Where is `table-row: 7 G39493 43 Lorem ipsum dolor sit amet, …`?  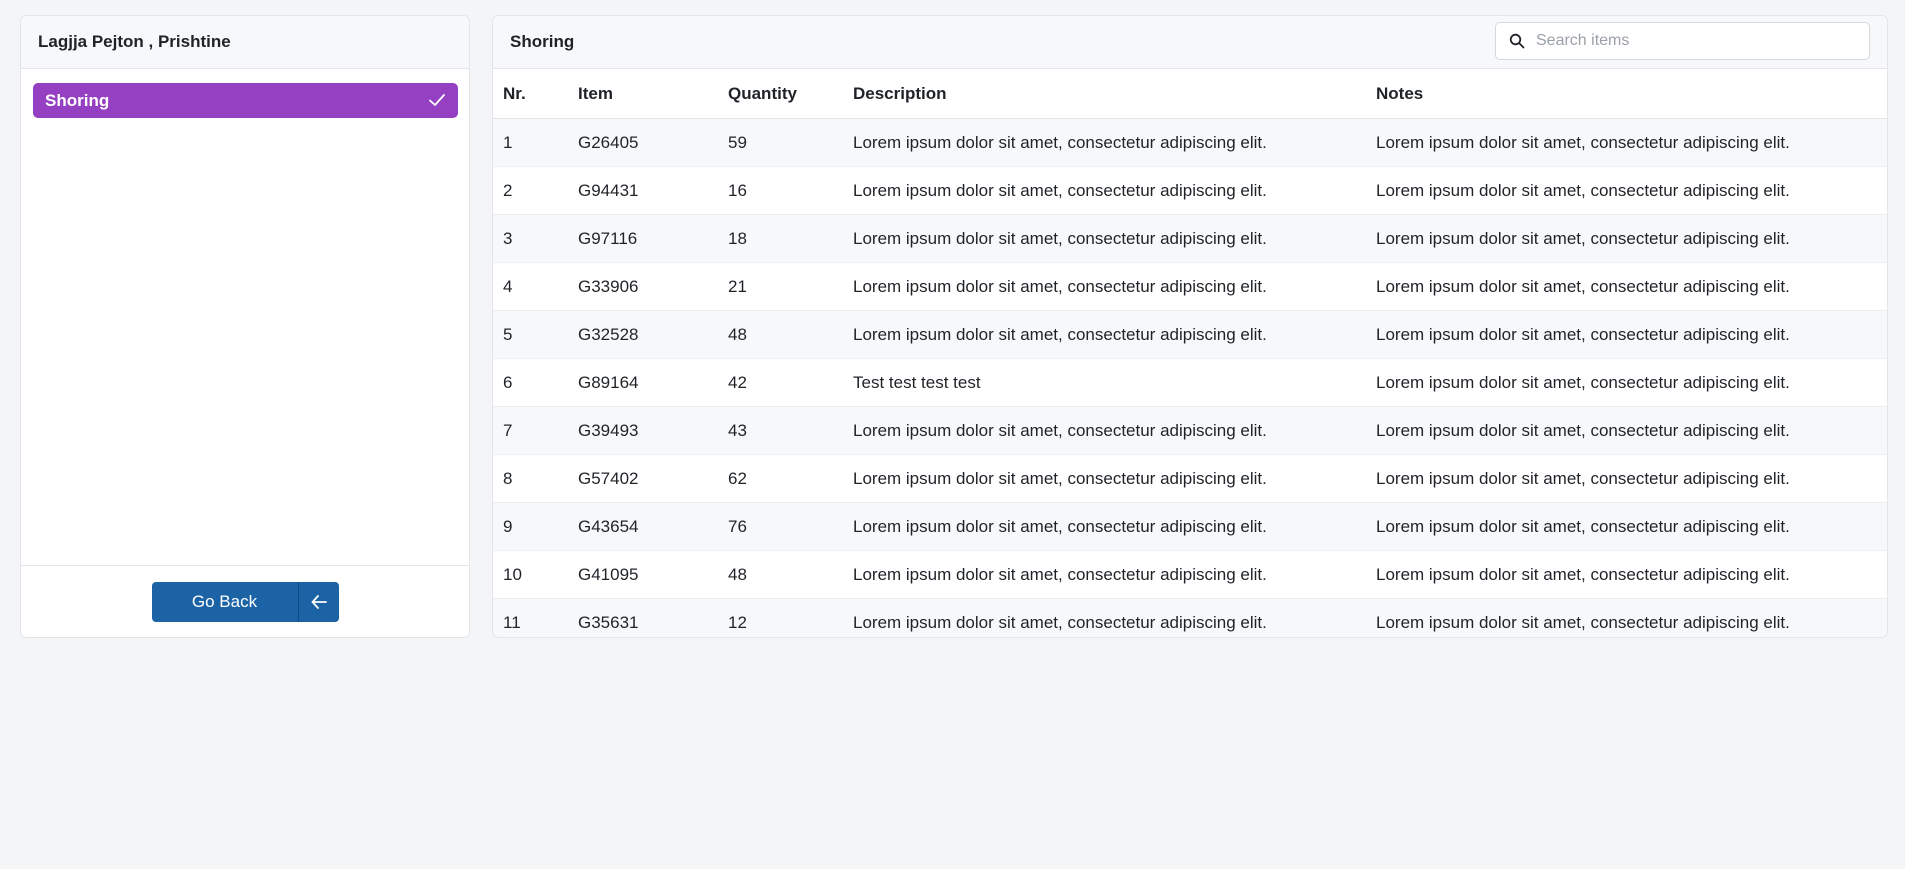 table-row: 7 G39493 43 Lorem ipsum dolor sit amet, … is located at coordinates (1190, 430).